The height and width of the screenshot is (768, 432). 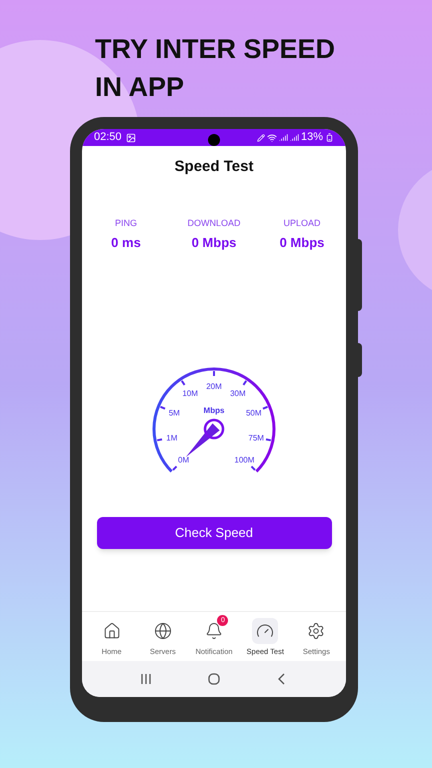 What do you see at coordinates (260, 138) in the screenshot?
I see `pencil-icon` at bounding box center [260, 138].